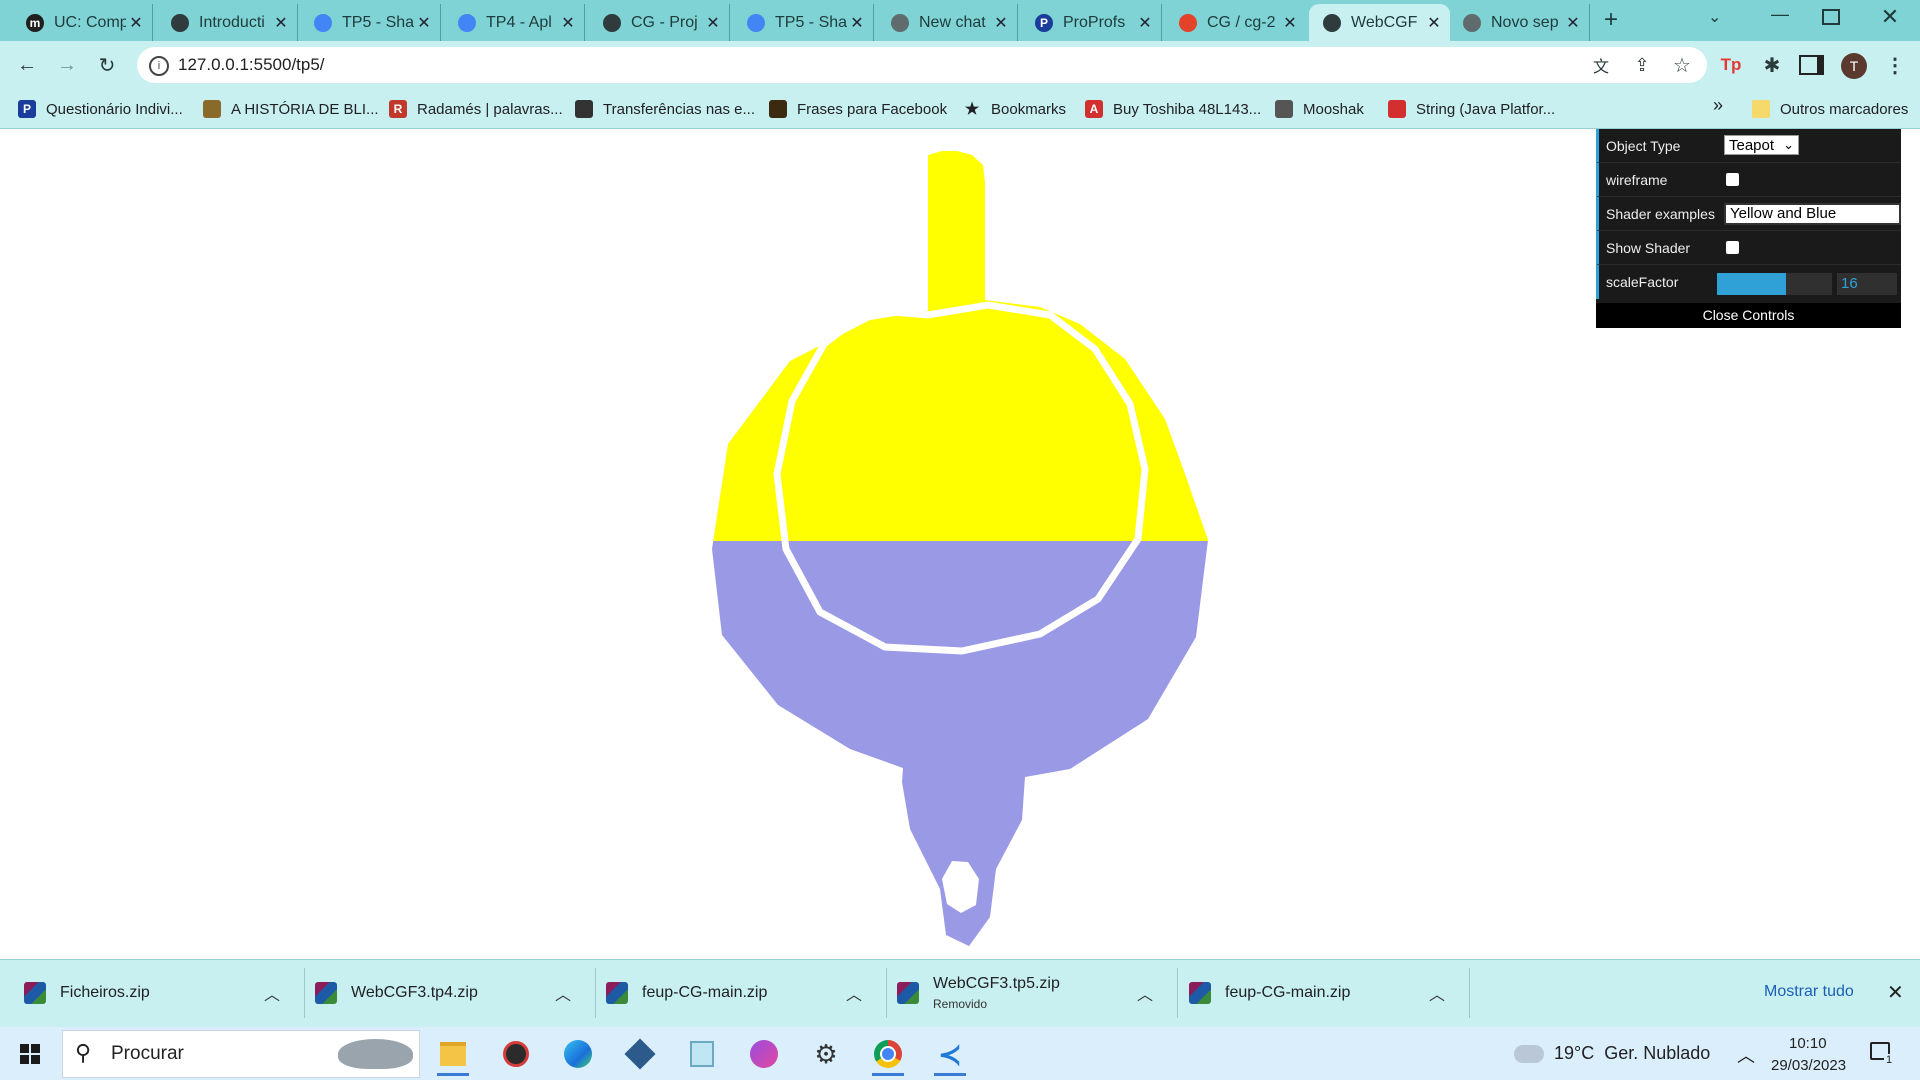  What do you see at coordinates (1809, 992) in the screenshot?
I see `show-all-downloads-link: Mostrar tudo` at bounding box center [1809, 992].